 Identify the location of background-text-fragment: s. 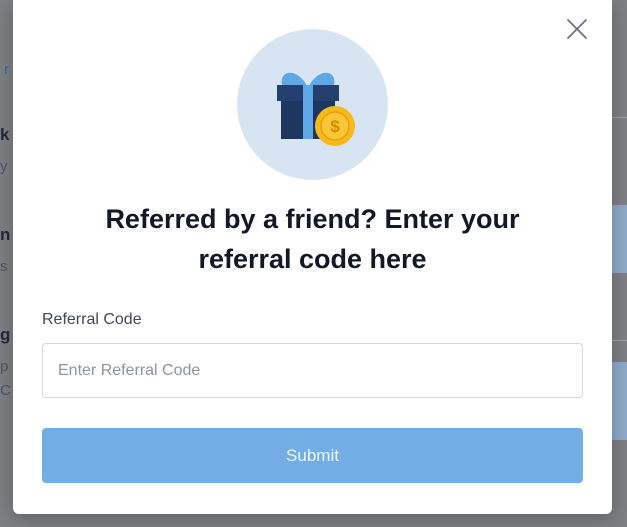
(4, 266).